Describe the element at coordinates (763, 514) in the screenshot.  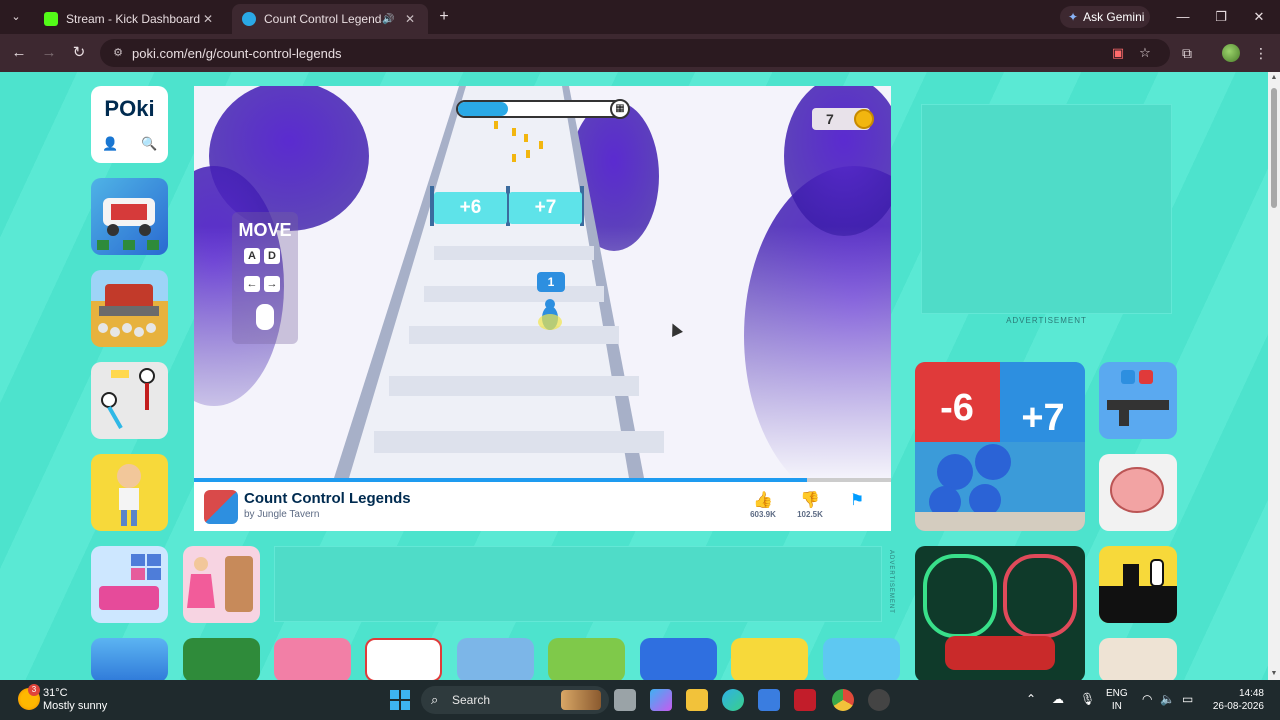
I see `like-count: 603.9K` at that location.